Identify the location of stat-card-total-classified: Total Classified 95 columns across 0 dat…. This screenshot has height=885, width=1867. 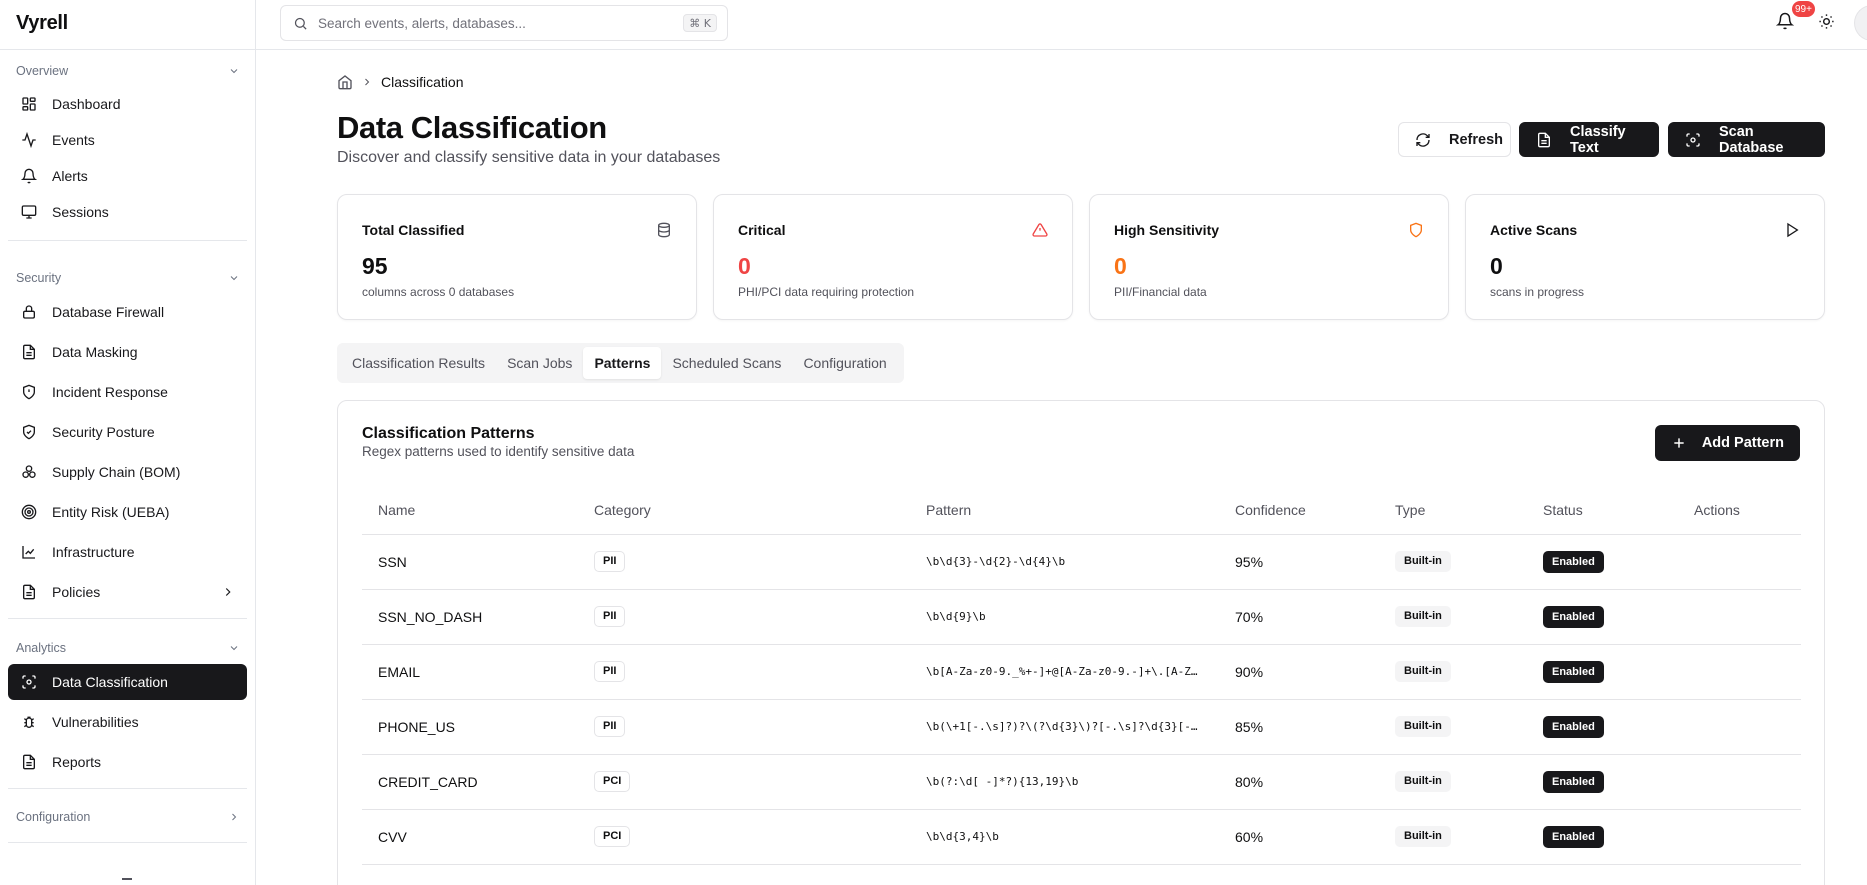
(517, 257).